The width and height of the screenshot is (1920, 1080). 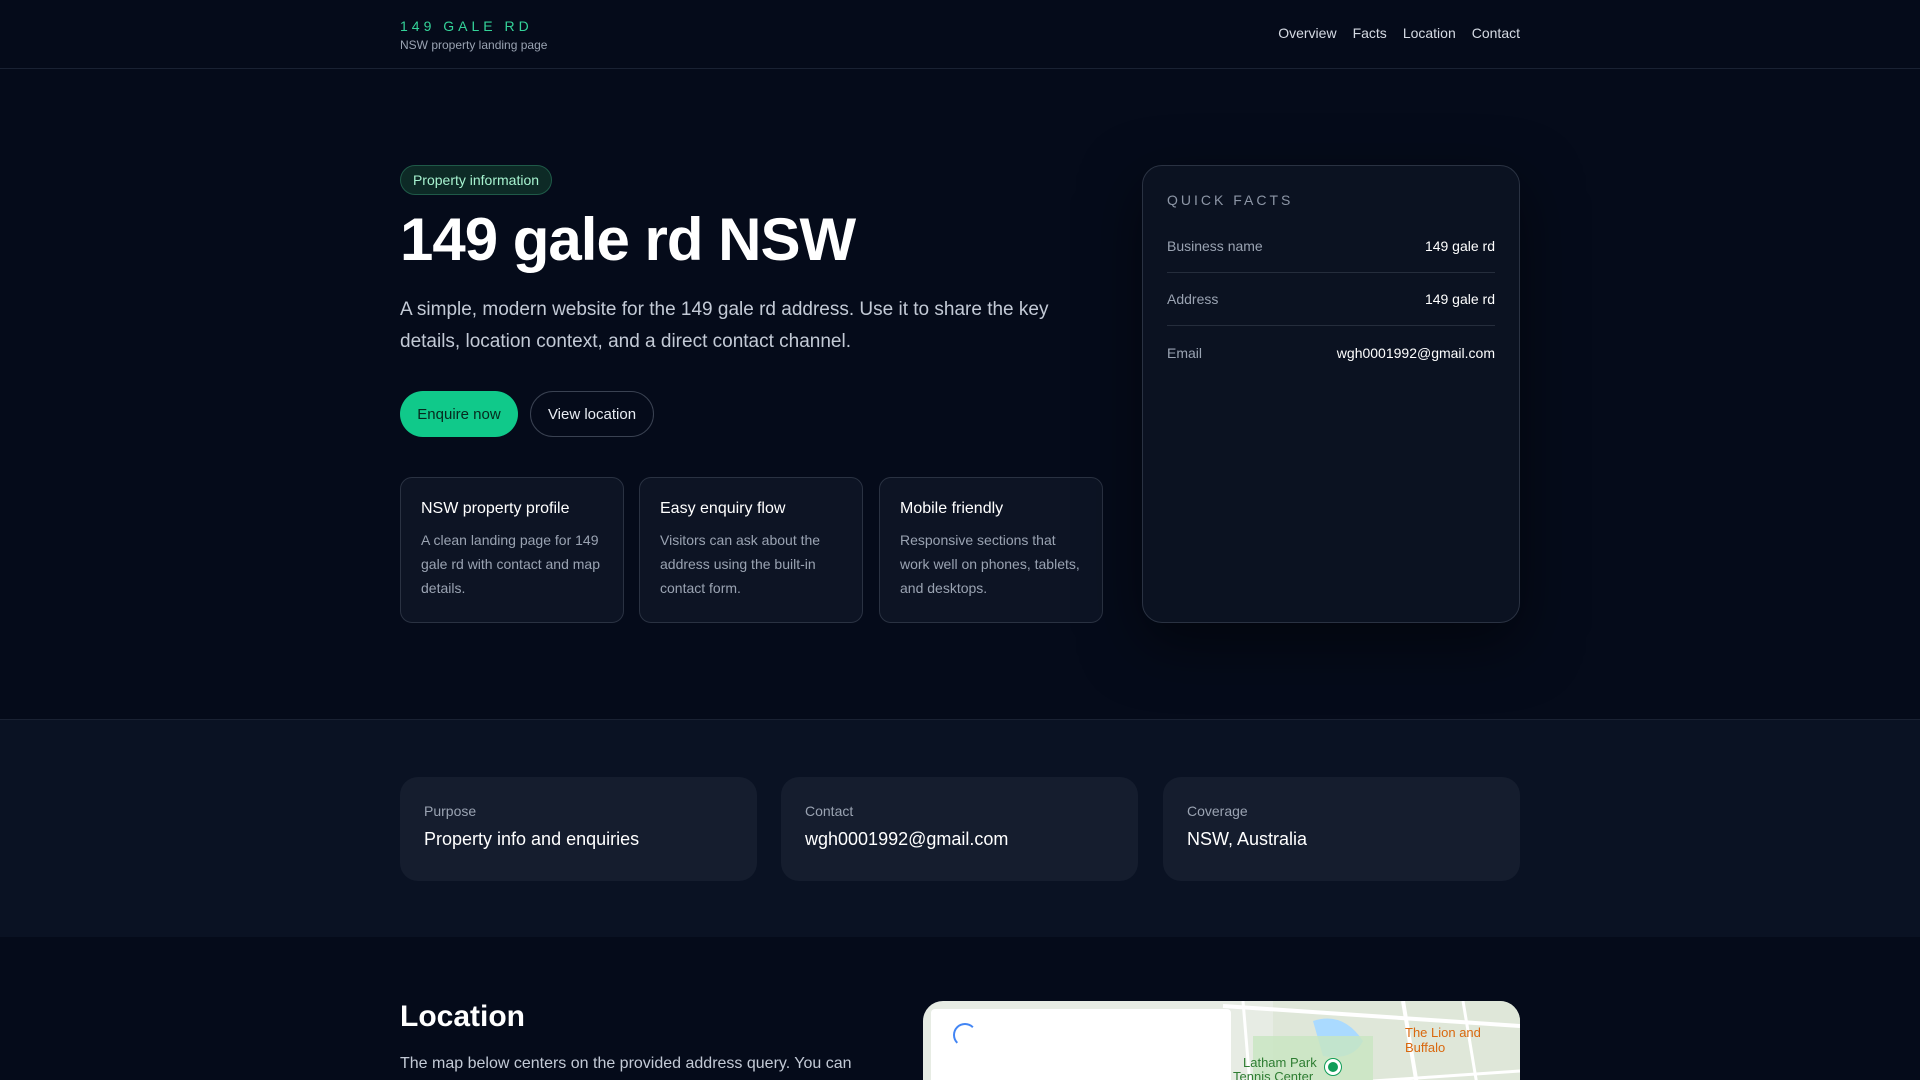 What do you see at coordinates (474, 45) in the screenshot?
I see `brand-subtitle: NSW property landing page` at bounding box center [474, 45].